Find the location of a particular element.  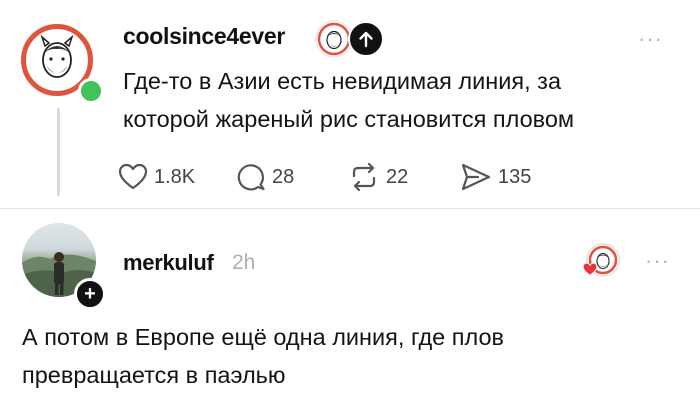

avatar-illustration is located at coordinates (57, 56).